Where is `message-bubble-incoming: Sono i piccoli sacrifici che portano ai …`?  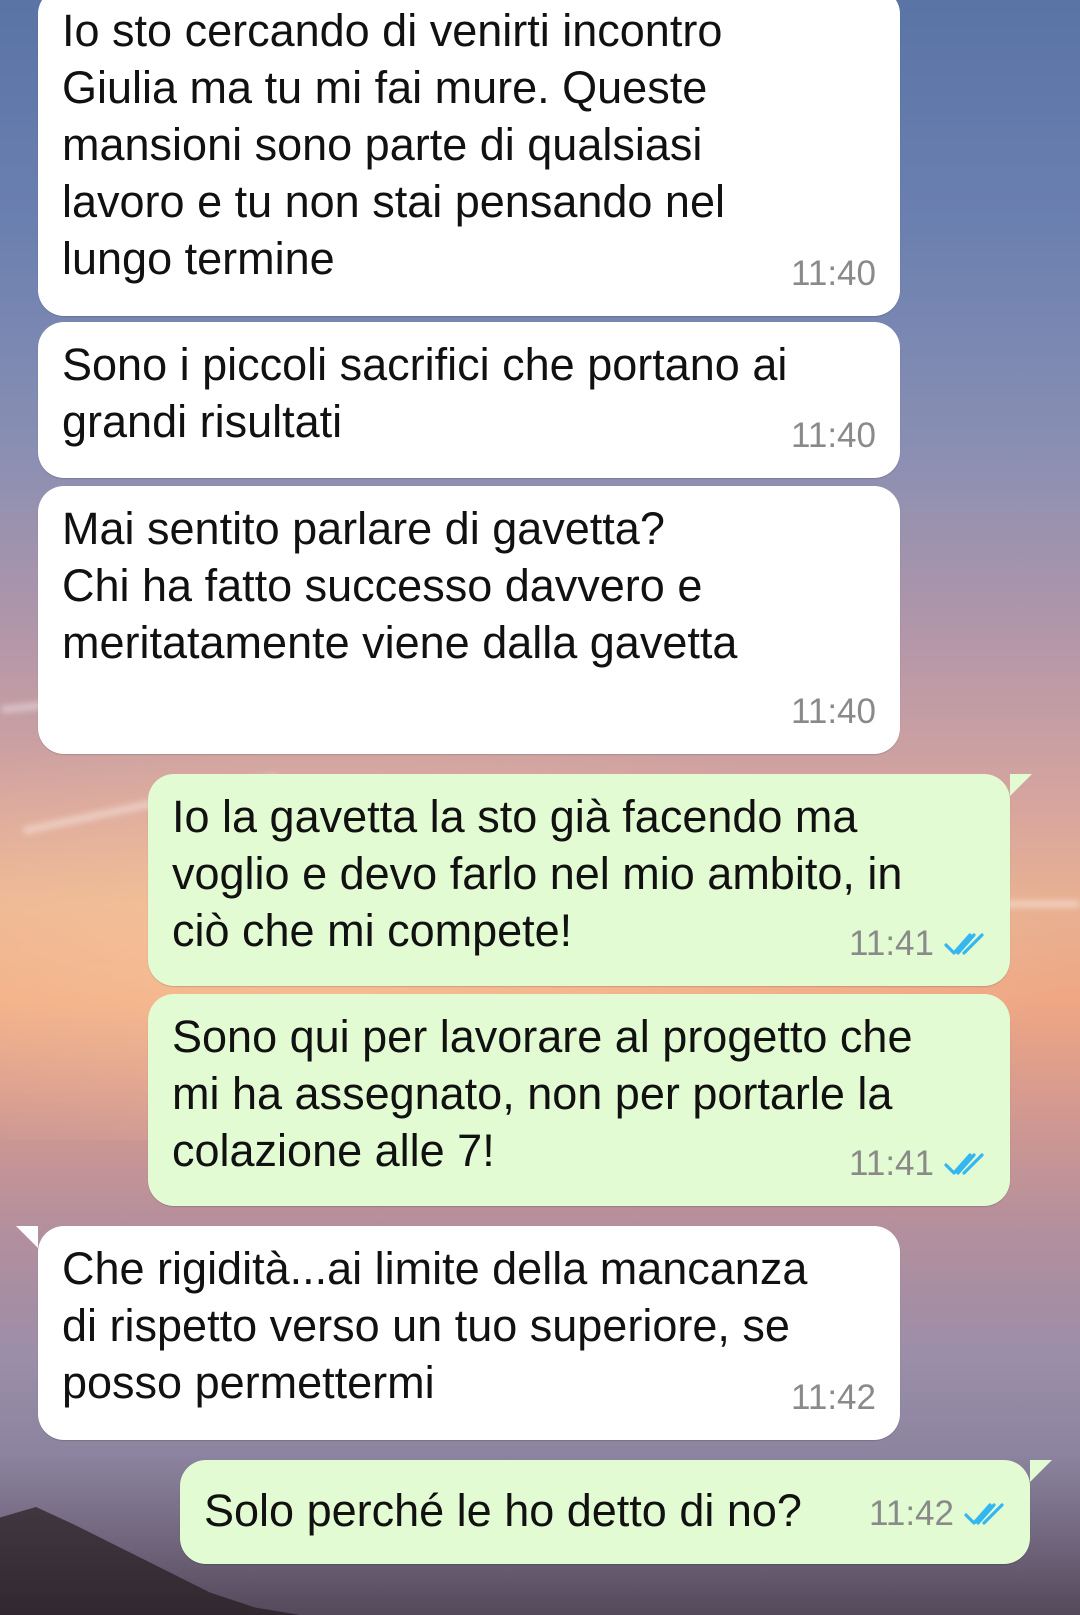
message-bubble-incoming: Sono i piccoli sacrifici che portano ai … is located at coordinates (469, 400).